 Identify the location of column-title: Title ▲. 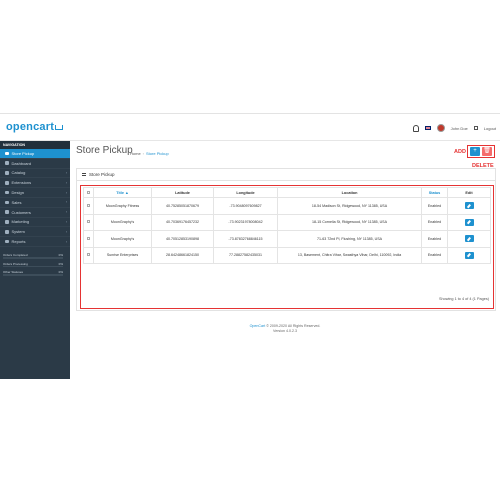
(122, 192).